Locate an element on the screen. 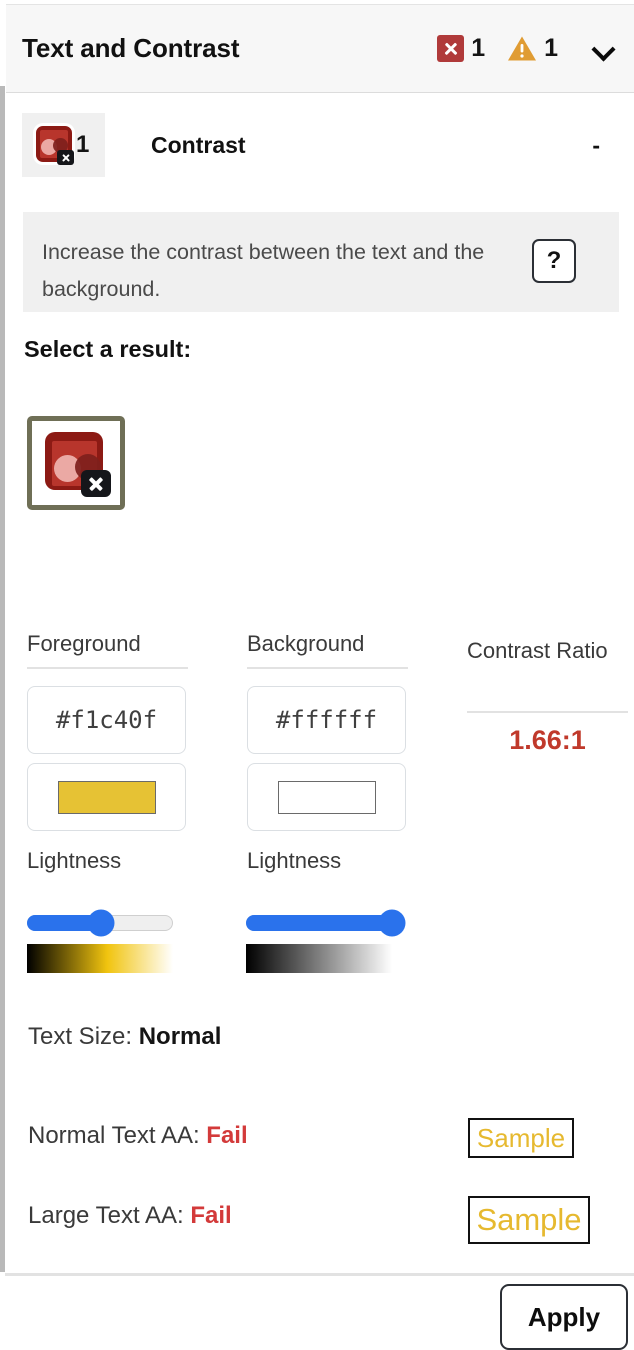  foreground-swatch-rect is located at coordinates (106, 797).